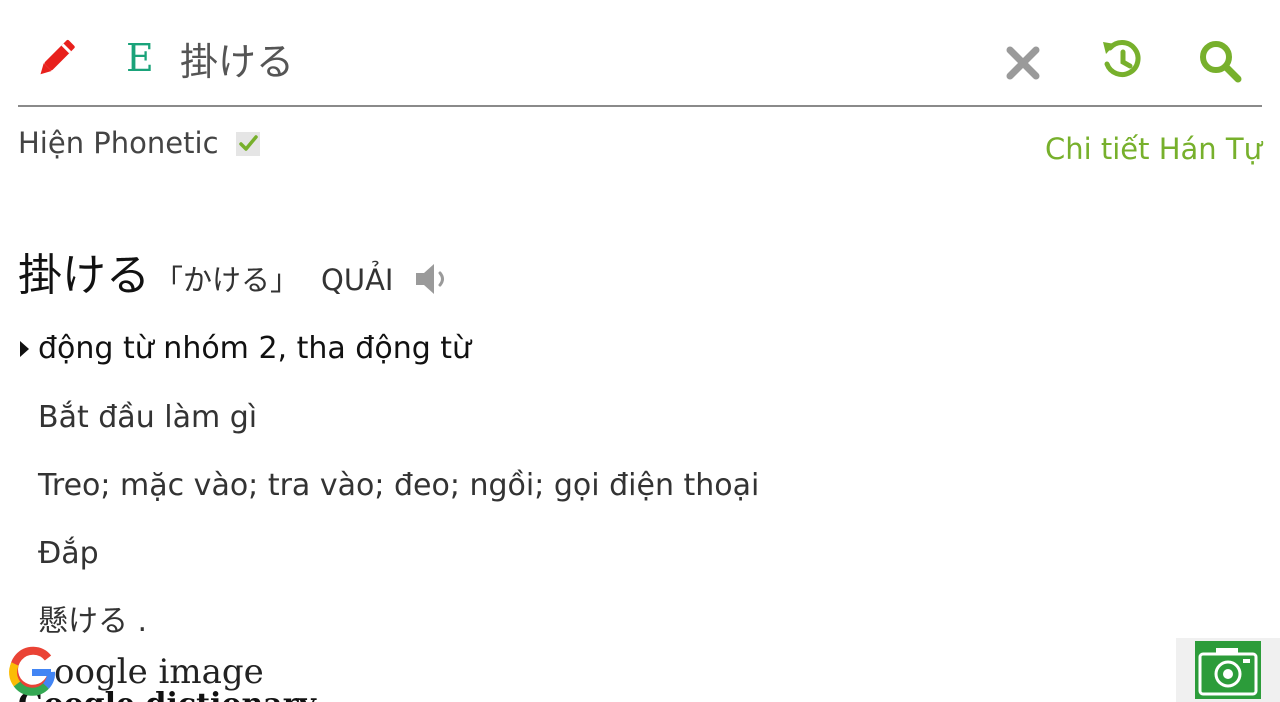 The image size is (1280, 702). Describe the element at coordinates (1023, 63) in the screenshot. I see `close-icon` at that location.